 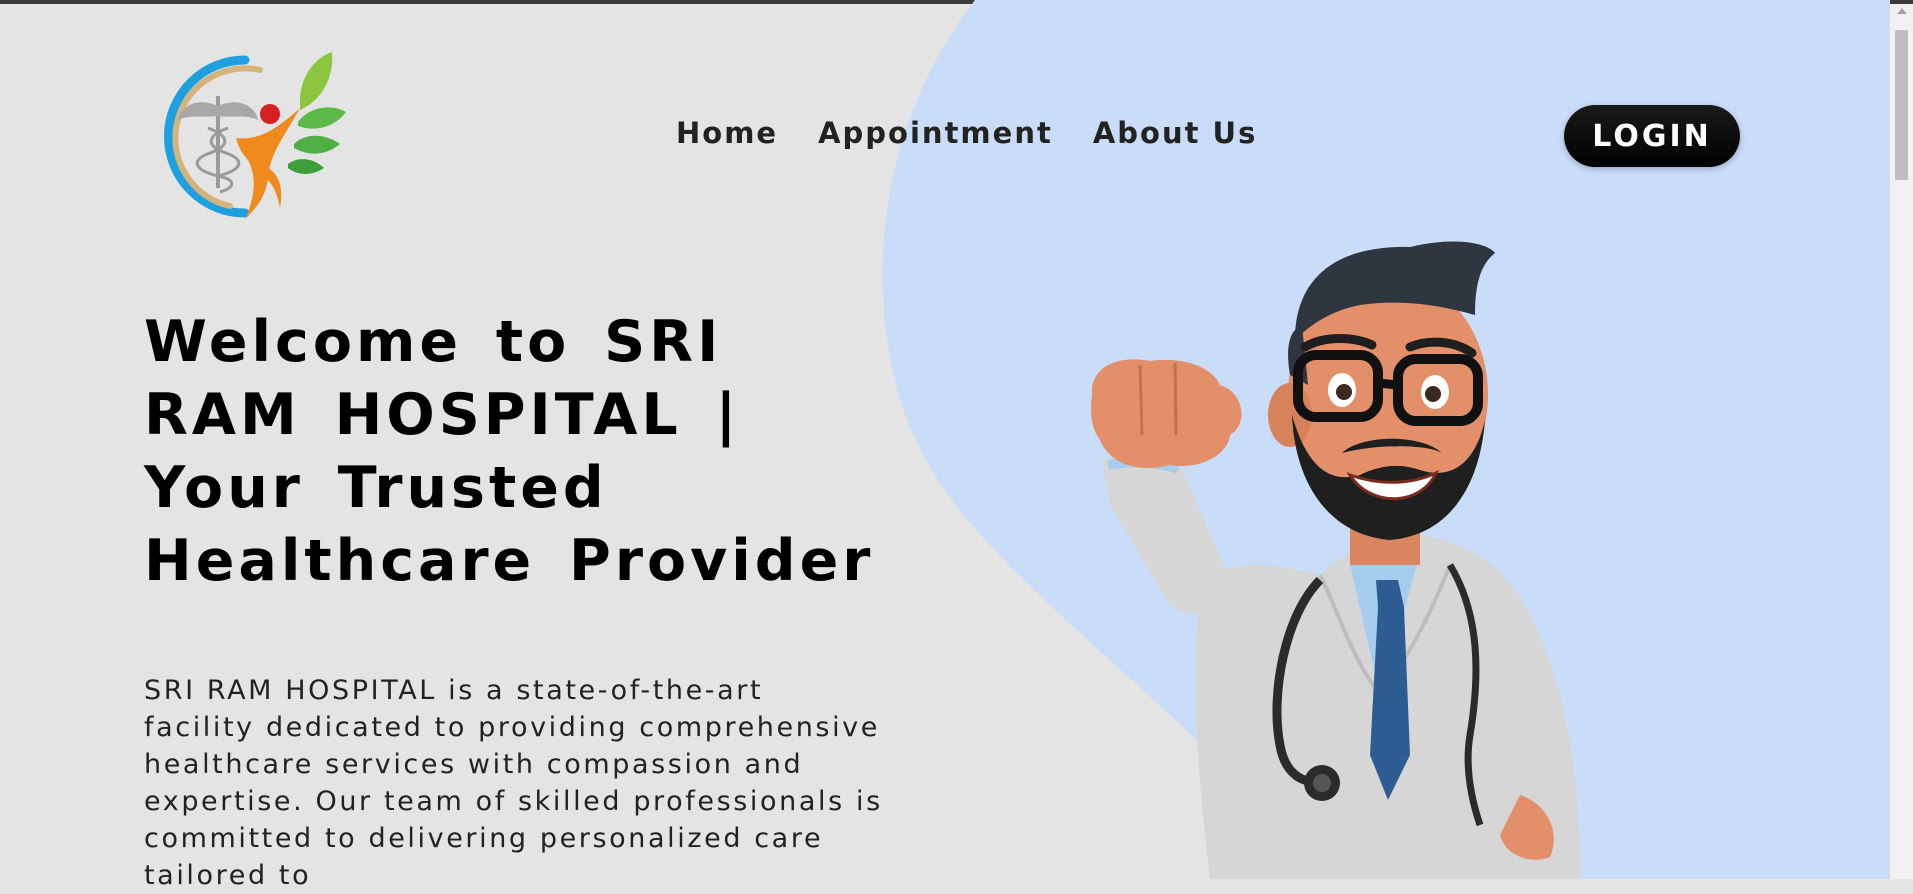 I want to click on nav-about-us-link: About Us, so click(x=1175, y=133).